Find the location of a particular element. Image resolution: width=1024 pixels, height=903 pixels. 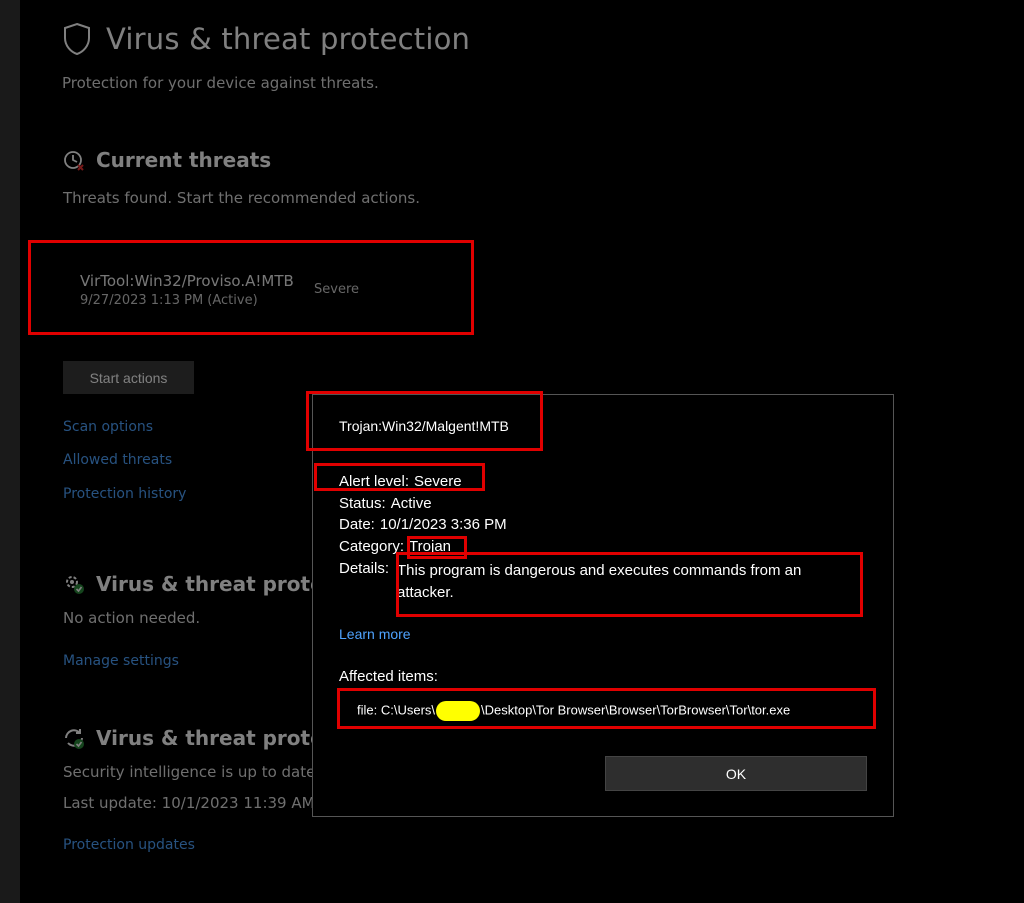

threat-highlight-box is located at coordinates (251, 287).